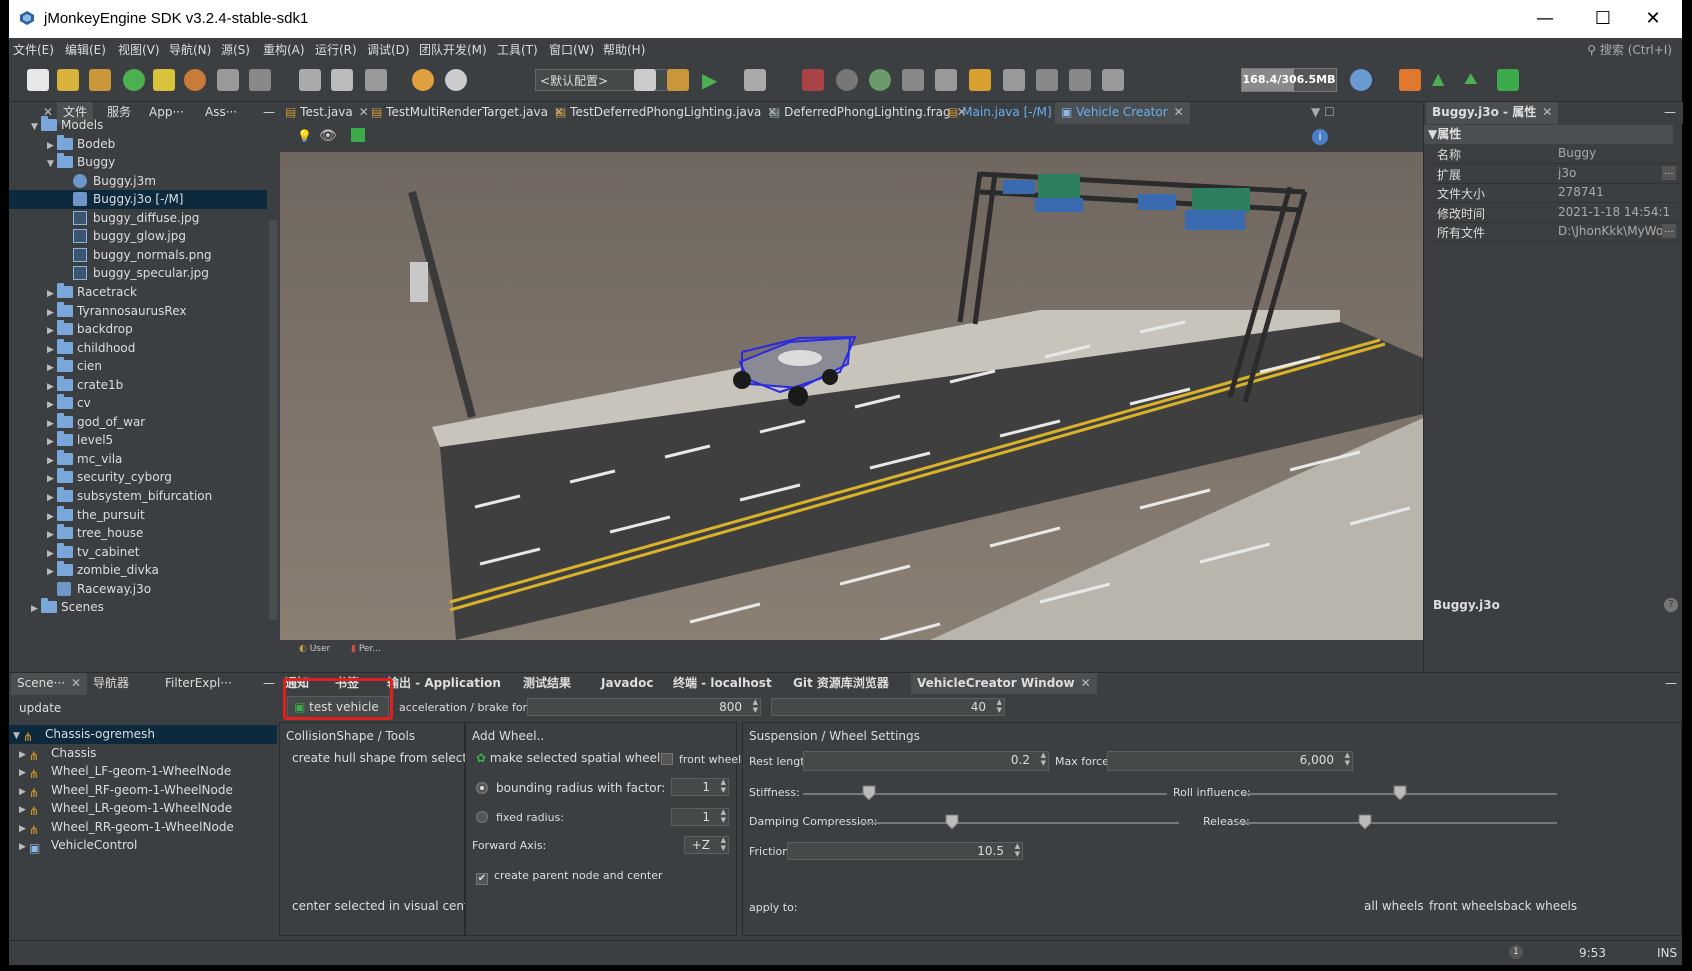  I want to click on download-icon, so click(134, 80).